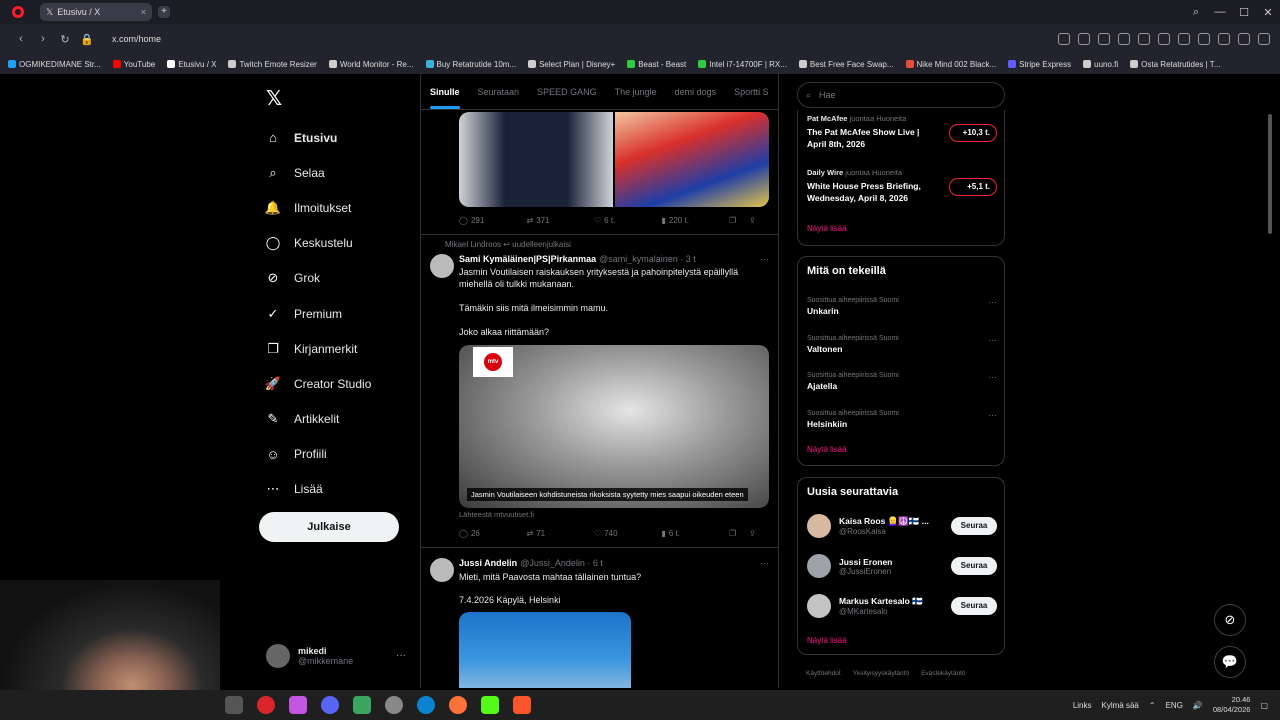 The height and width of the screenshot is (720, 1280). What do you see at coordinates (1244, 12) in the screenshot?
I see `maximize-button: ☐` at bounding box center [1244, 12].